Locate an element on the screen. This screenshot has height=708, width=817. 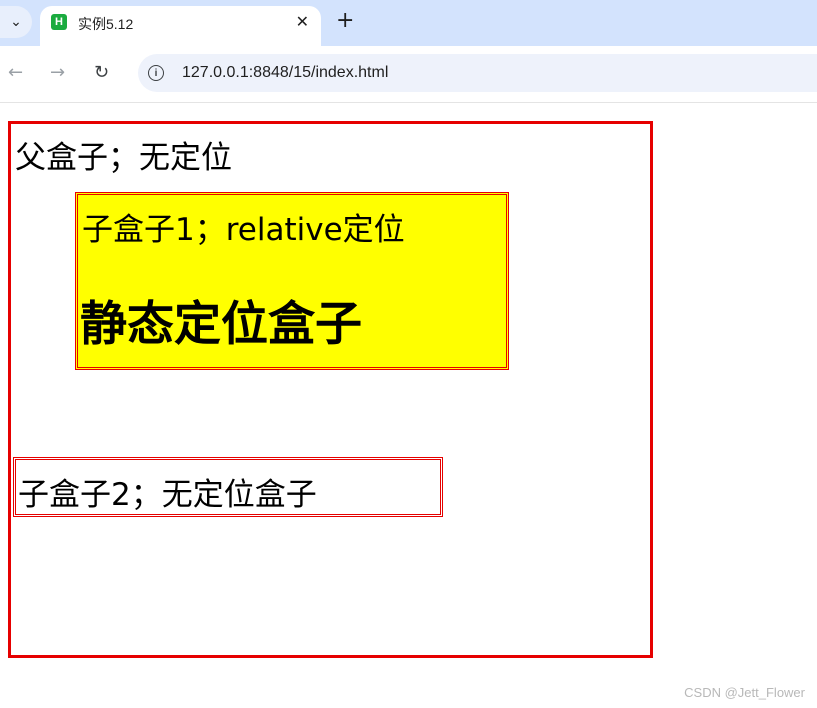
csdn-watermark: CSDN @Jett_Flower is located at coordinates (744, 692).